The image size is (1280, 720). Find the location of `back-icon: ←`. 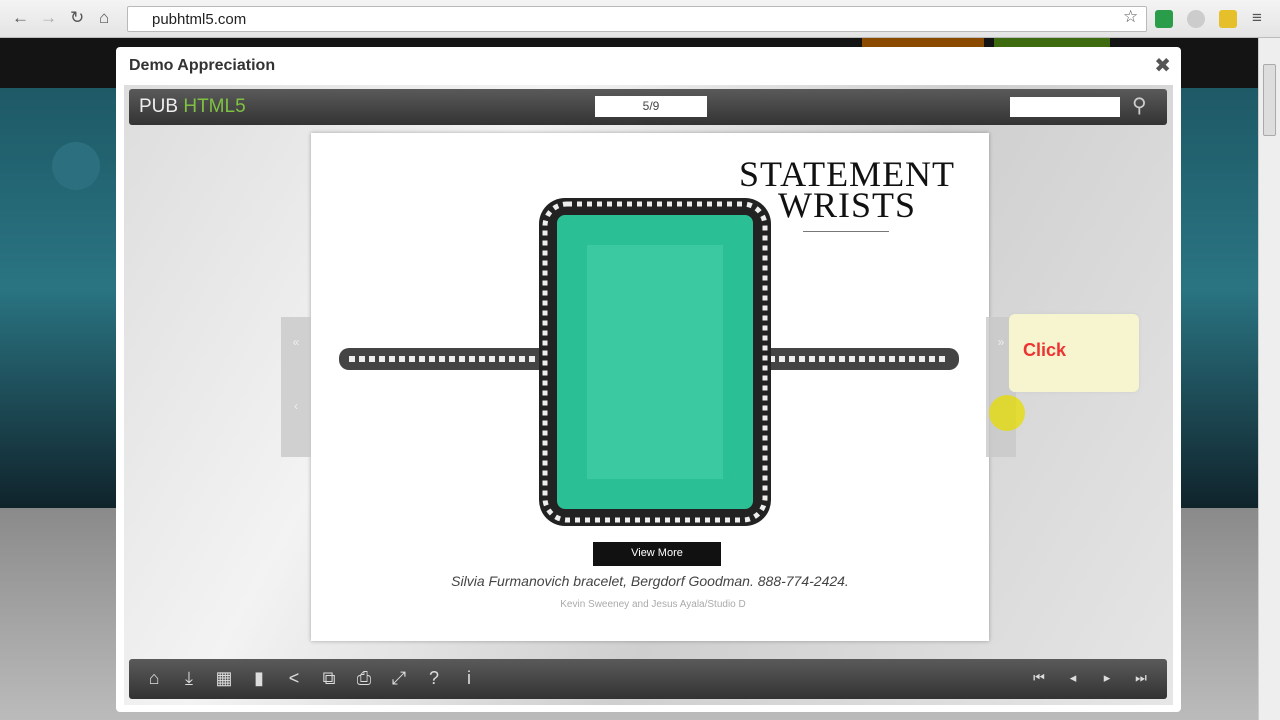

back-icon: ← is located at coordinates (20, 18).